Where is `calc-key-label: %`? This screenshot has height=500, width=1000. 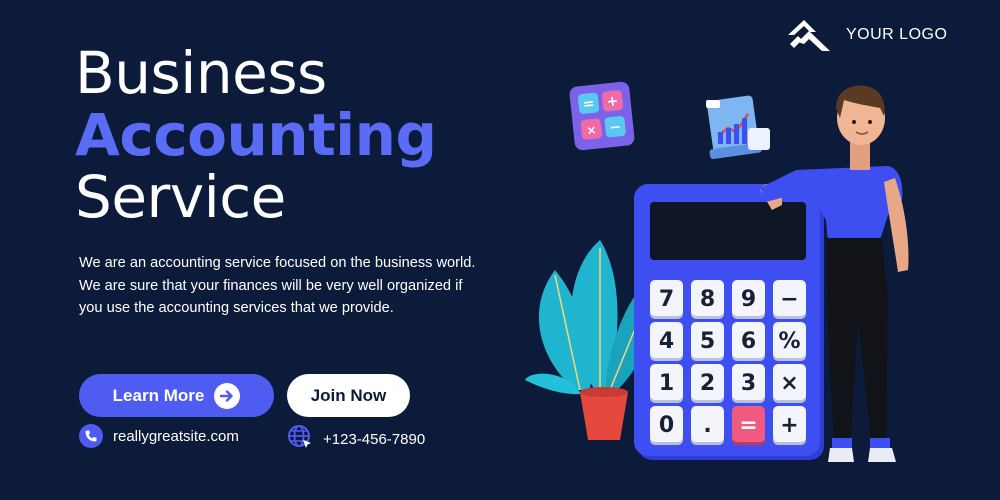
calc-key-label: % is located at coordinates (789, 341).